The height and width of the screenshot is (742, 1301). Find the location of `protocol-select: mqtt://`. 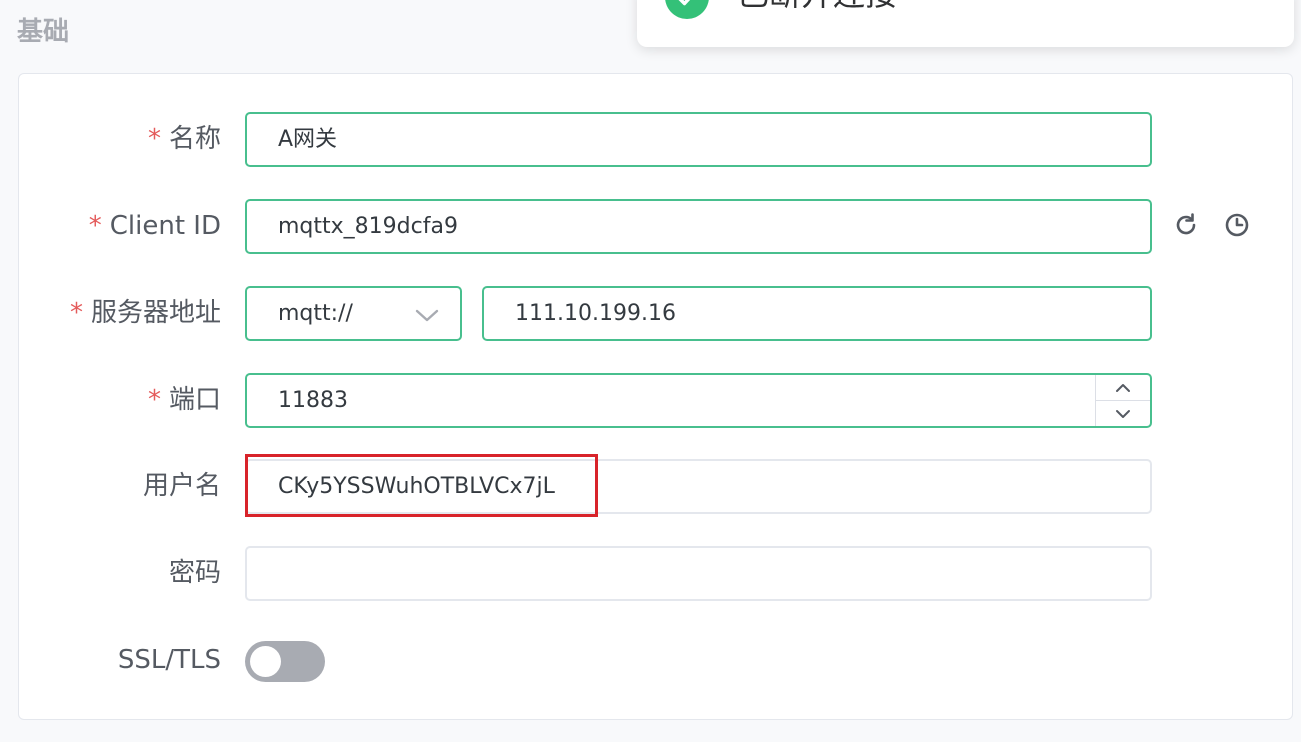

protocol-select: mqtt:// is located at coordinates (353, 313).